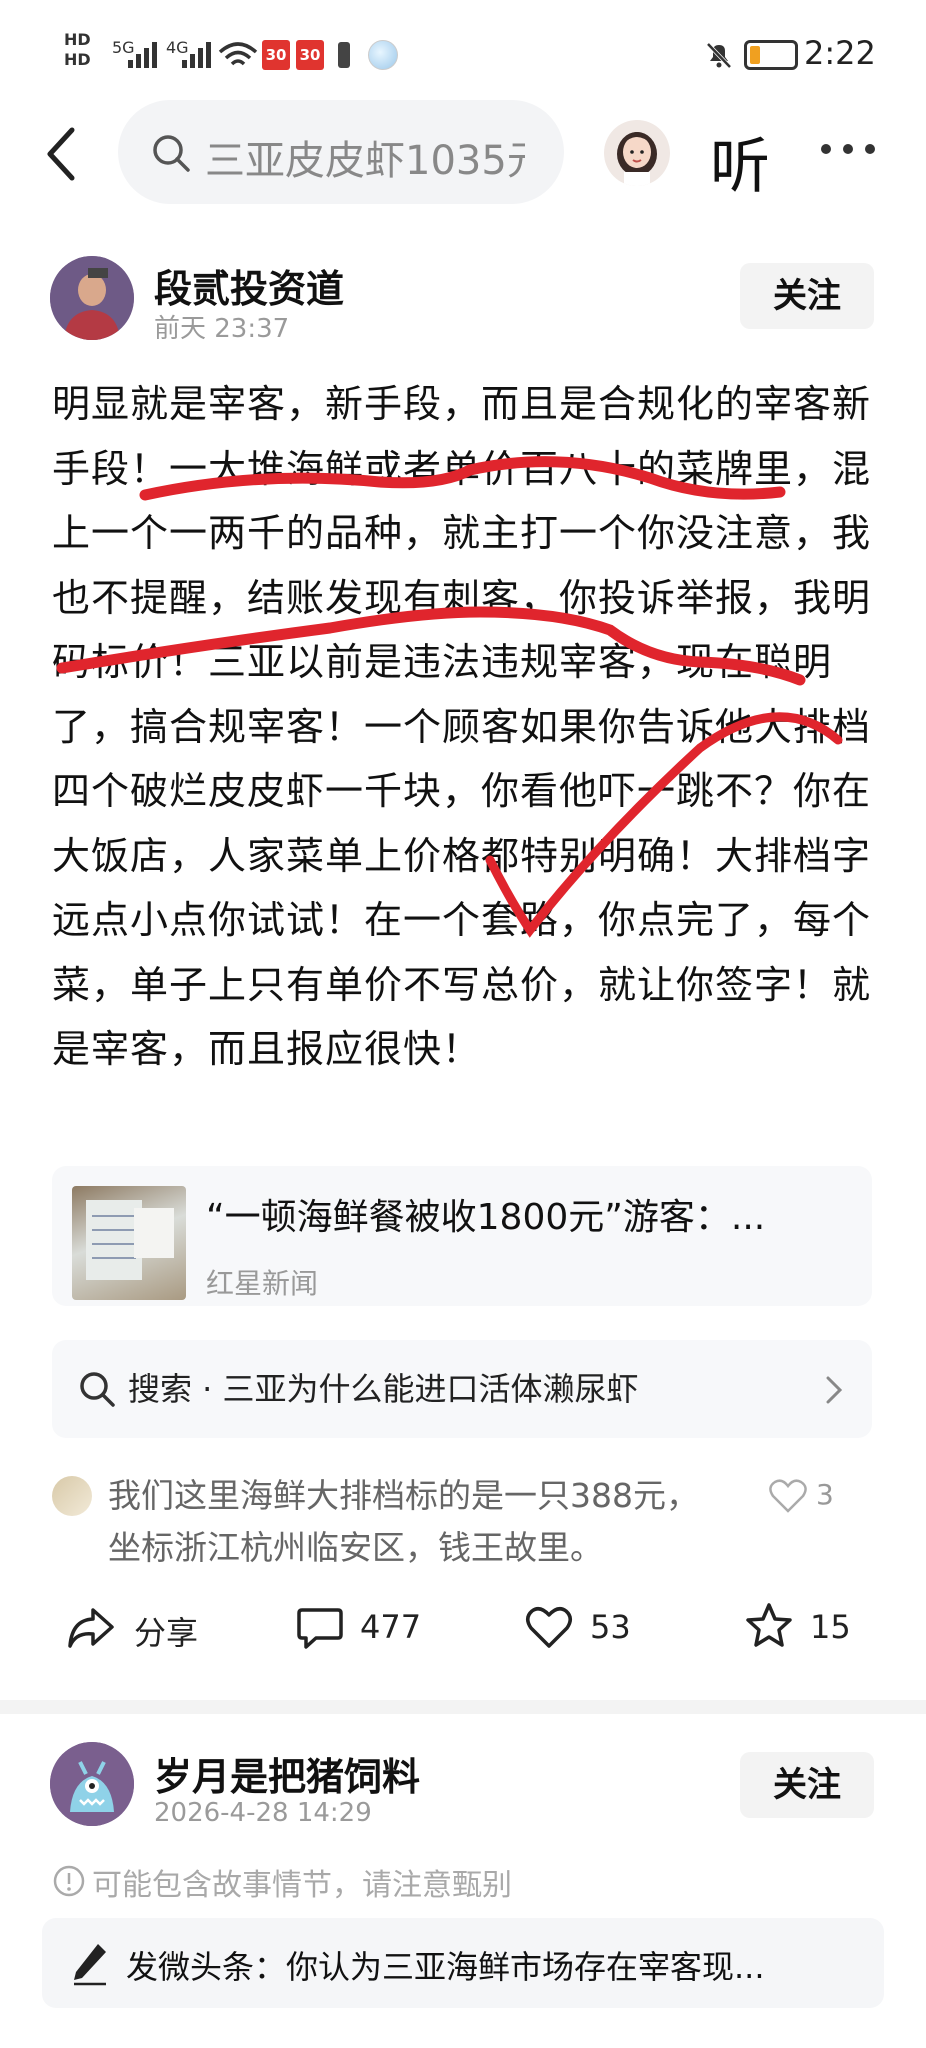  I want to click on next-post-time: 2026-4-28 14:29, so click(263, 1813).